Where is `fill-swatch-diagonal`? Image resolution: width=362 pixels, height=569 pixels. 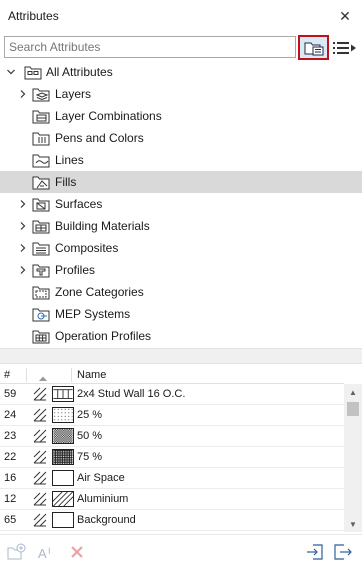 fill-swatch-diagonal is located at coordinates (63, 499).